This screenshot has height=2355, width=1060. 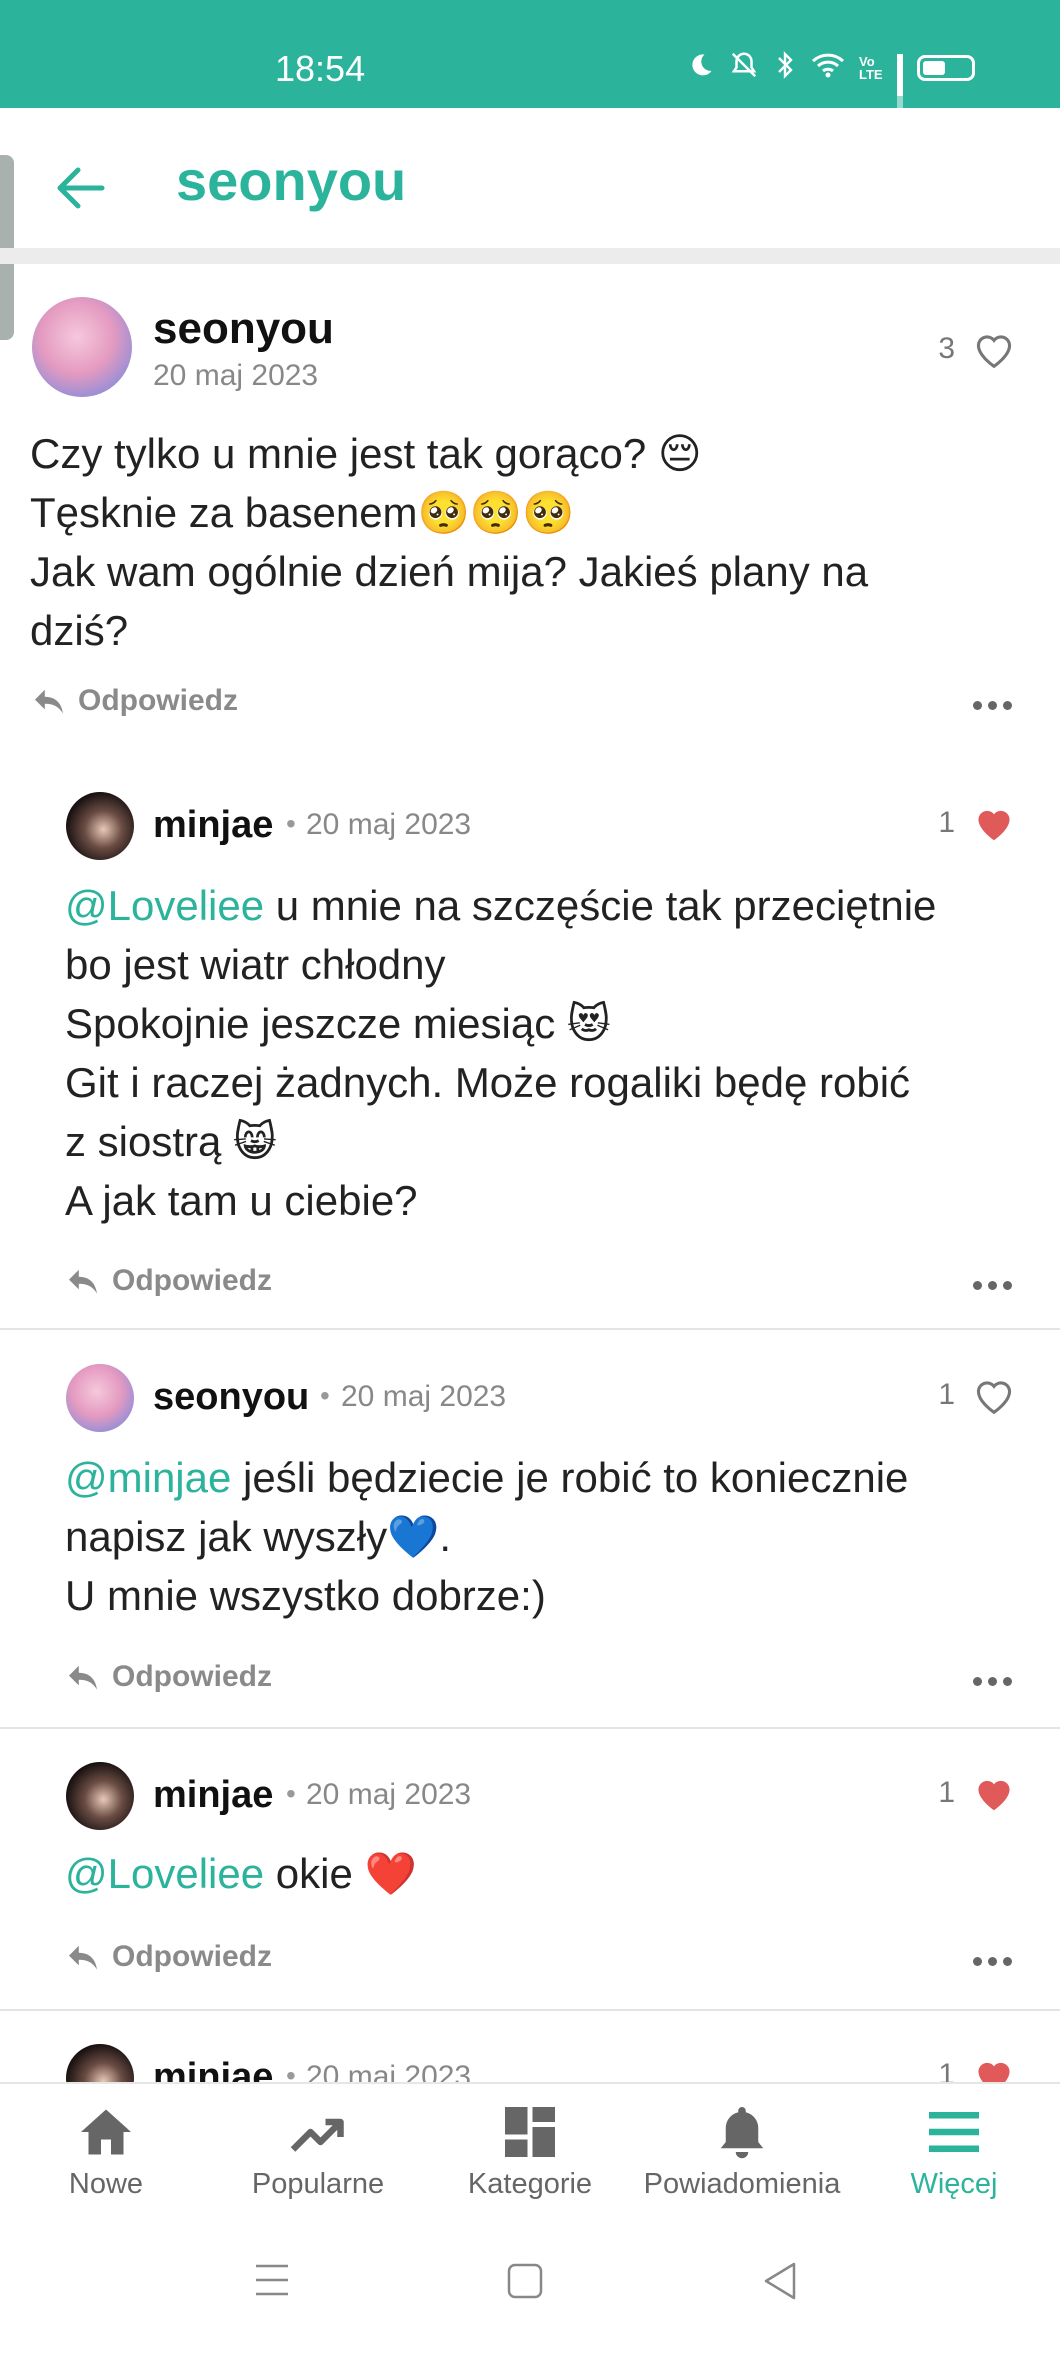 I want to click on comment-line: z siostrą 😸, so click(x=171, y=1141).